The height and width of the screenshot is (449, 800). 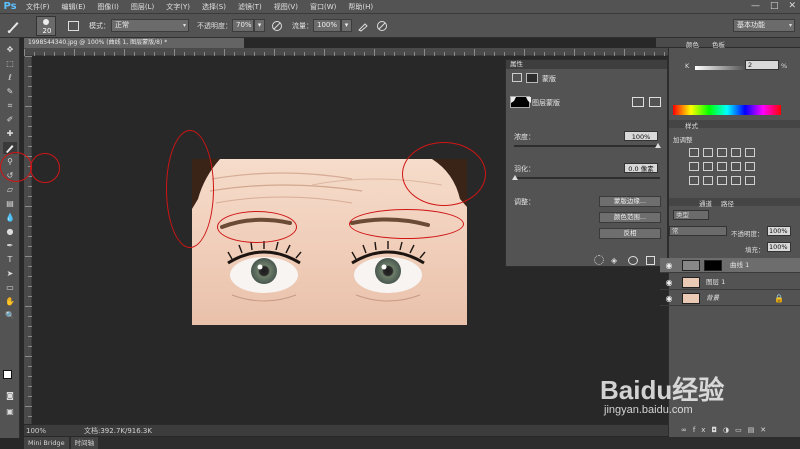 I want to click on healing-tool-icon: ✚, so click(x=10, y=134).